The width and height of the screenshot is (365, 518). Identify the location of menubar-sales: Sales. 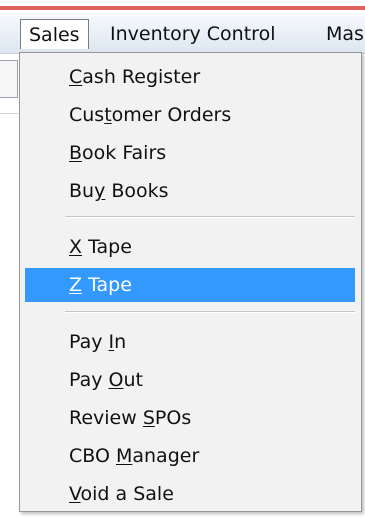
(54, 34).